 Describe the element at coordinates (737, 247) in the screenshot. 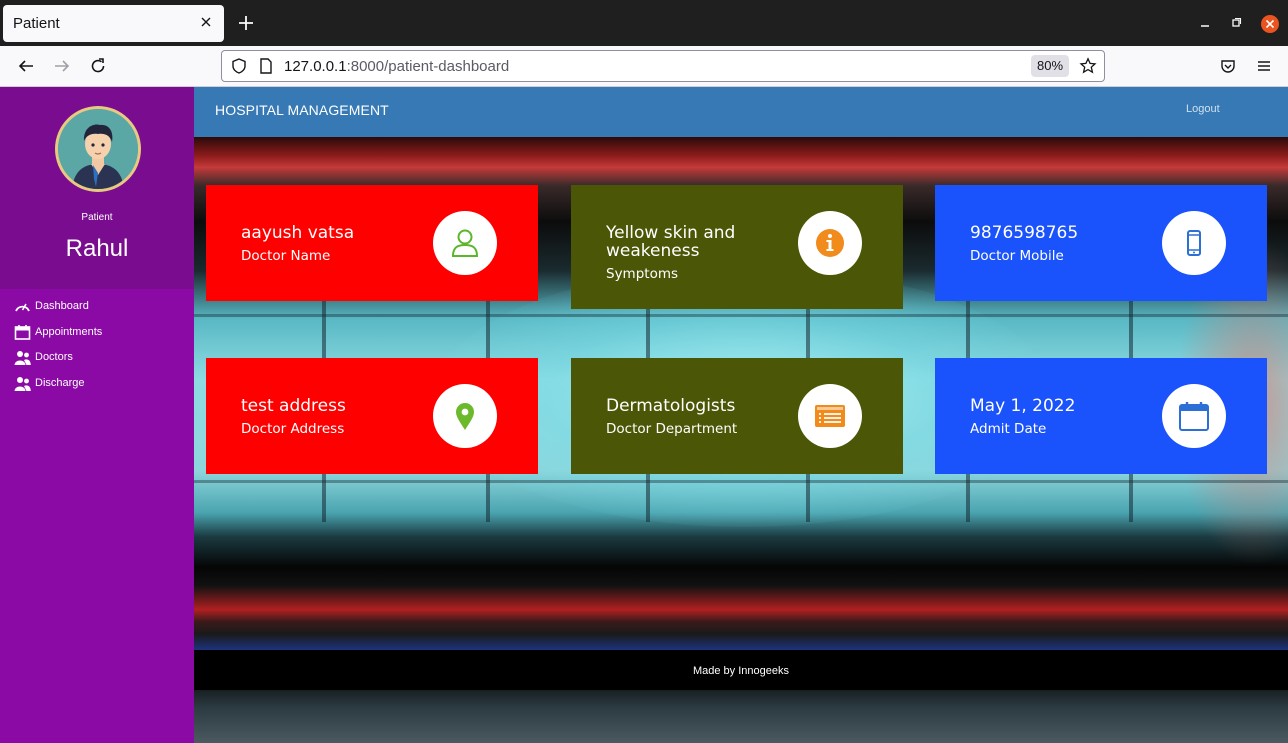

I see `symptoms-card: Yellow skin and weakeness Symptoms` at that location.